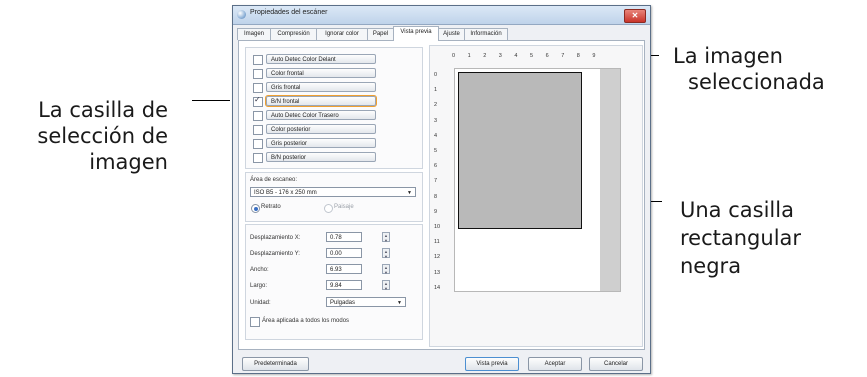 The width and height of the screenshot is (867, 377). What do you see at coordinates (436, 105) in the screenshot?
I see `ruler-left-tick: 2` at bounding box center [436, 105].